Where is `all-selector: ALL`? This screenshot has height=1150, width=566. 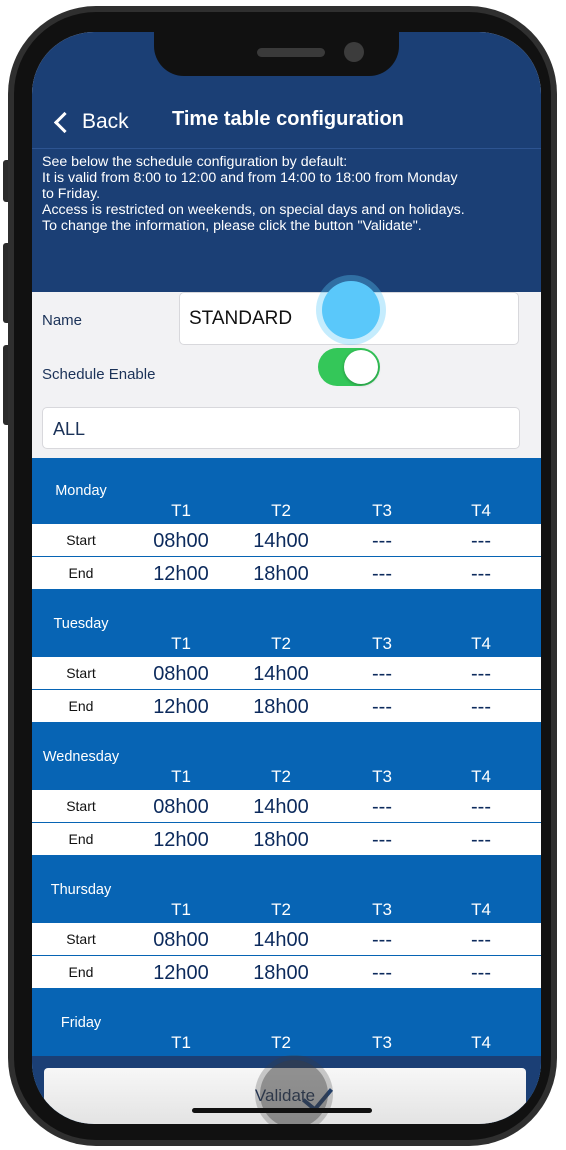 all-selector: ALL is located at coordinates (281, 428).